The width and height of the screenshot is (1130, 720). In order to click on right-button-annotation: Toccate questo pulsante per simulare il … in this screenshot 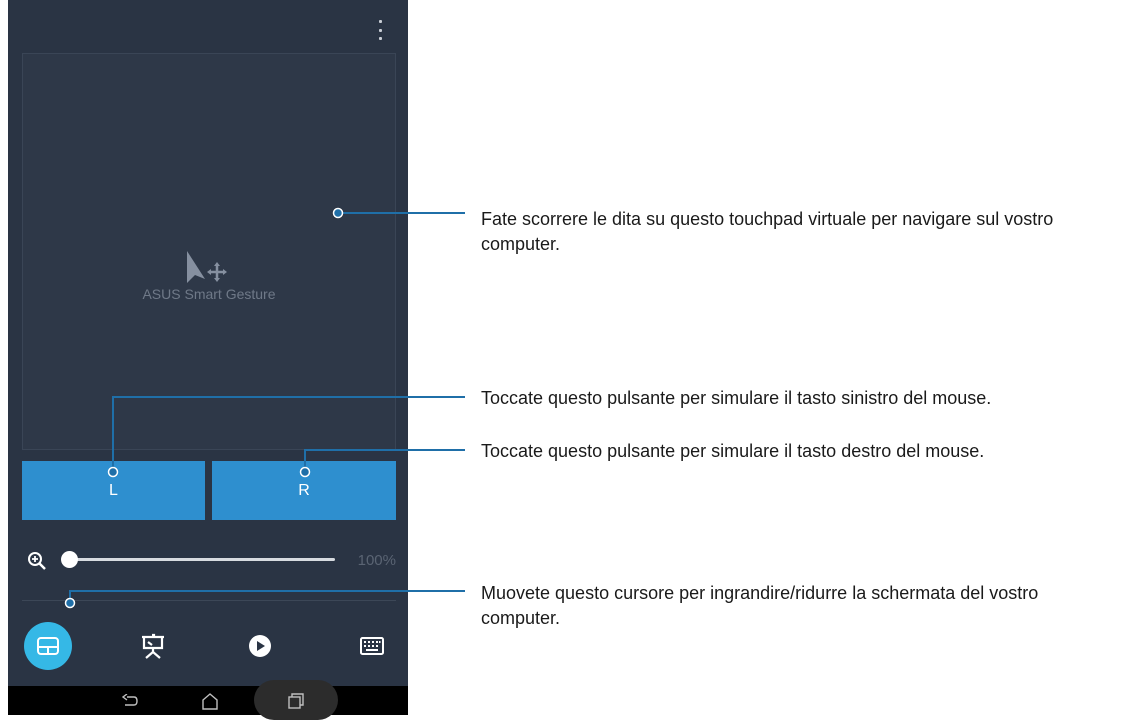, I will do `click(733, 451)`.